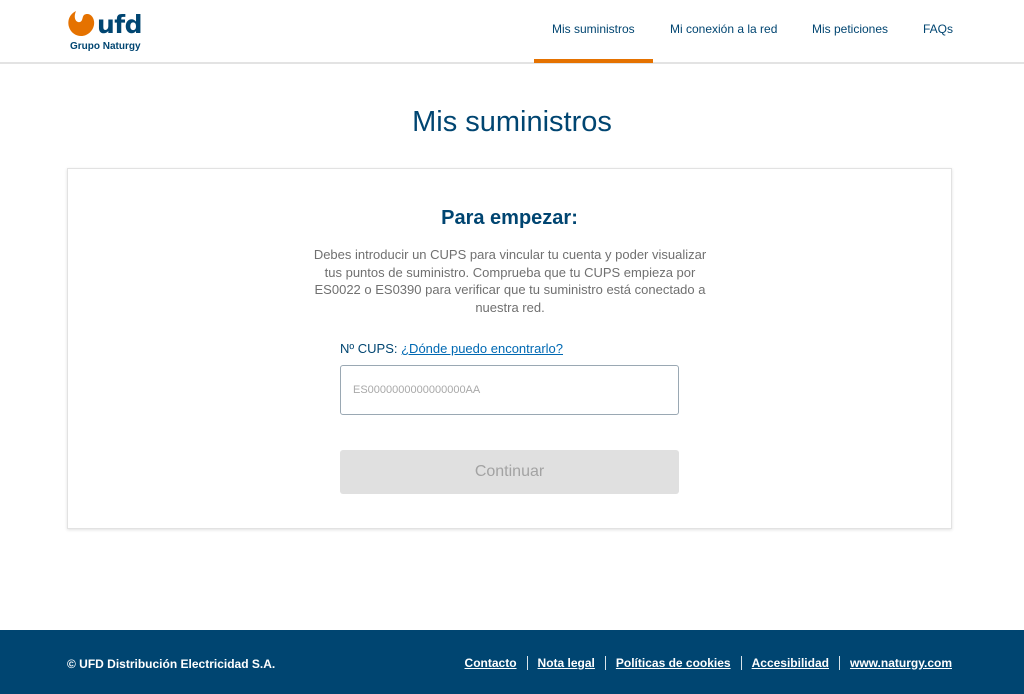 This screenshot has width=1024, height=694. I want to click on nav-faqs: FAQs, so click(938, 29).